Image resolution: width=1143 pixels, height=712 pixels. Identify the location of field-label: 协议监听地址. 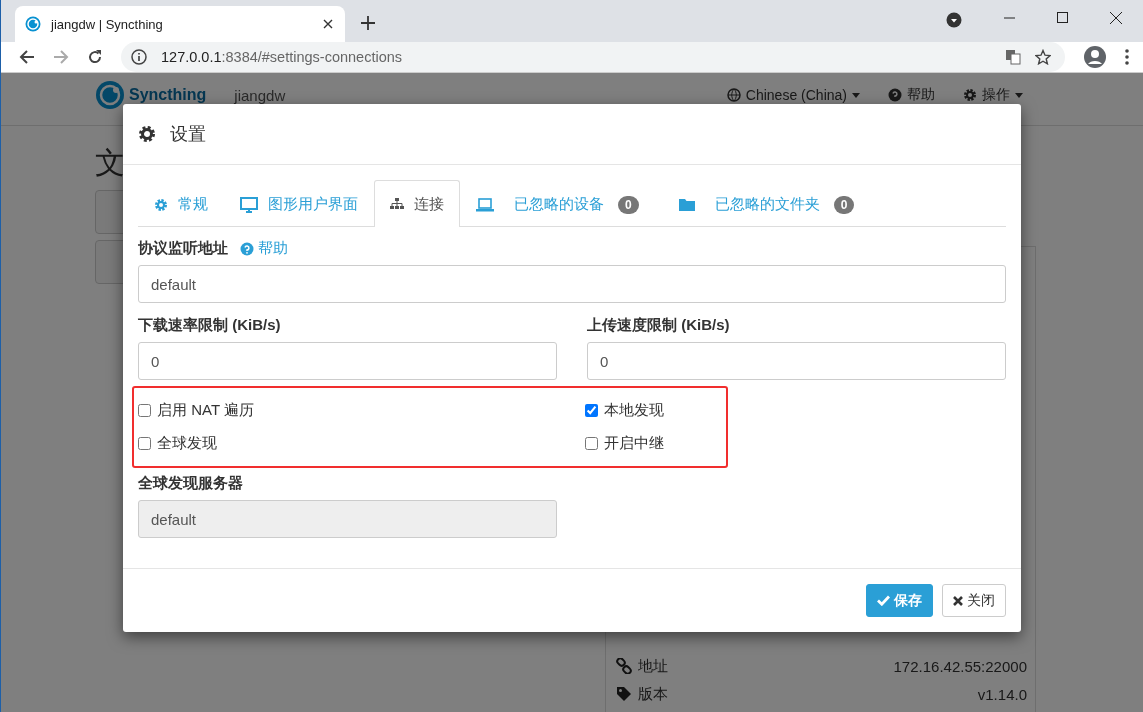
(183, 248).